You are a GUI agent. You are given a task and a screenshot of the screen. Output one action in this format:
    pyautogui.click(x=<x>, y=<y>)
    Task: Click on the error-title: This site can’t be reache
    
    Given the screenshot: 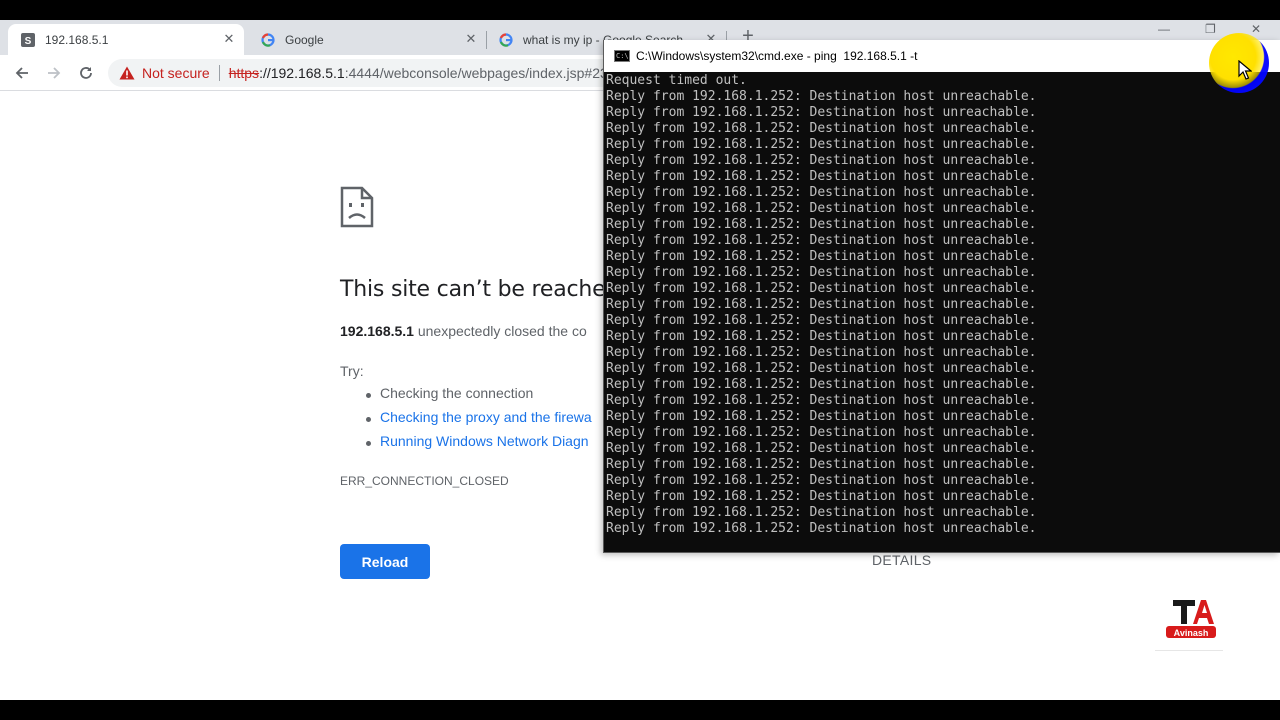 What is the action you would take?
    pyautogui.click(x=473, y=289)
    